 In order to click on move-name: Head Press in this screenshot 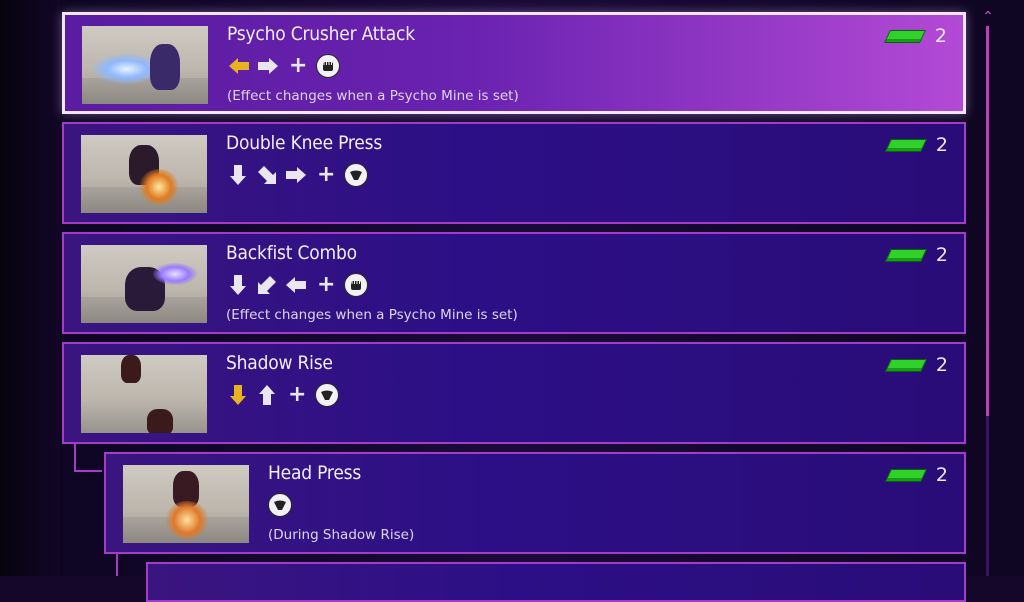, I will do `click(315, 473)`.